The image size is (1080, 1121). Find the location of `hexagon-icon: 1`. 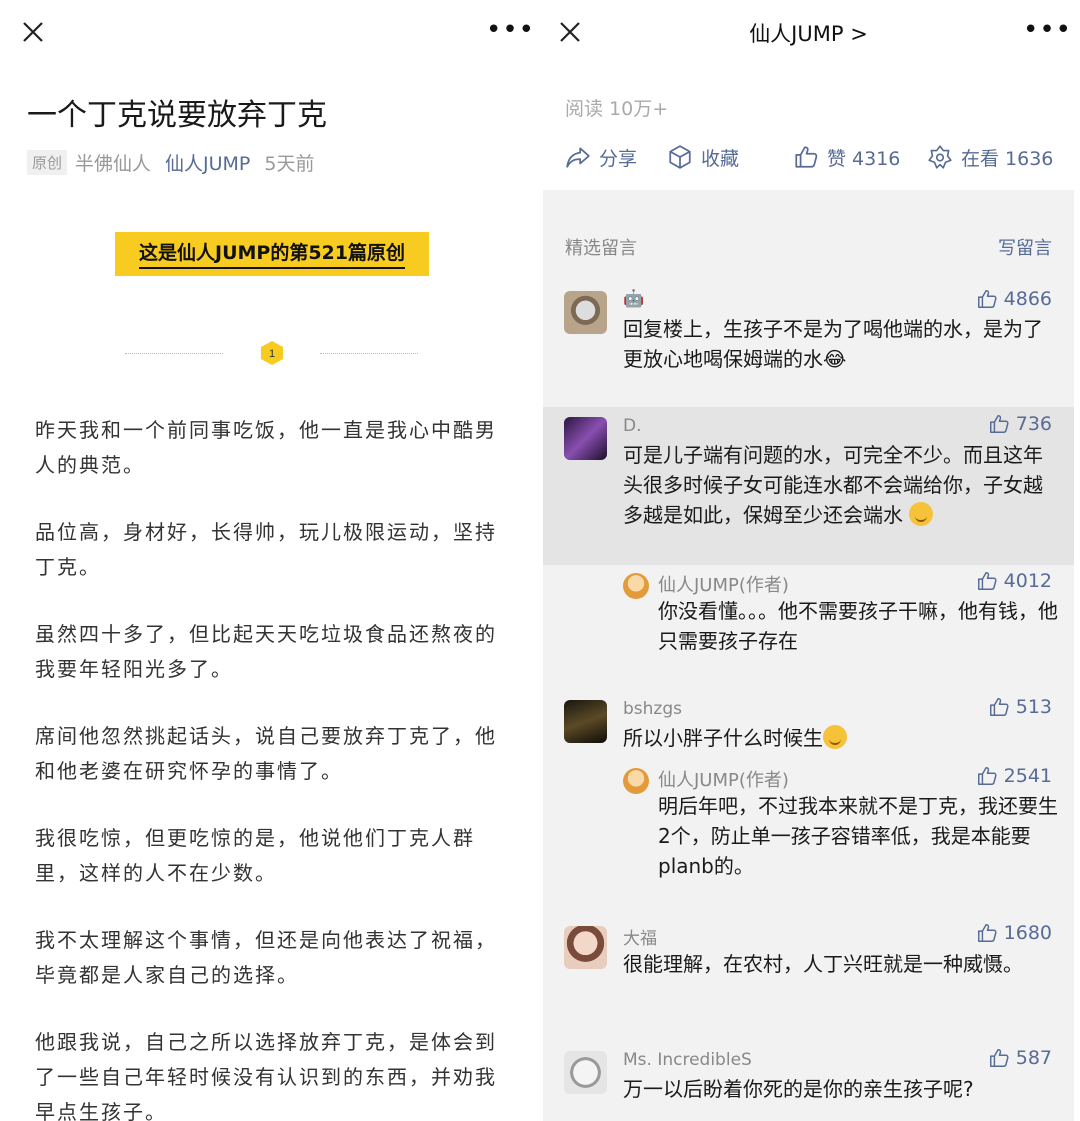

hexagon-icon: 1 is located at coordinates (272, 353).